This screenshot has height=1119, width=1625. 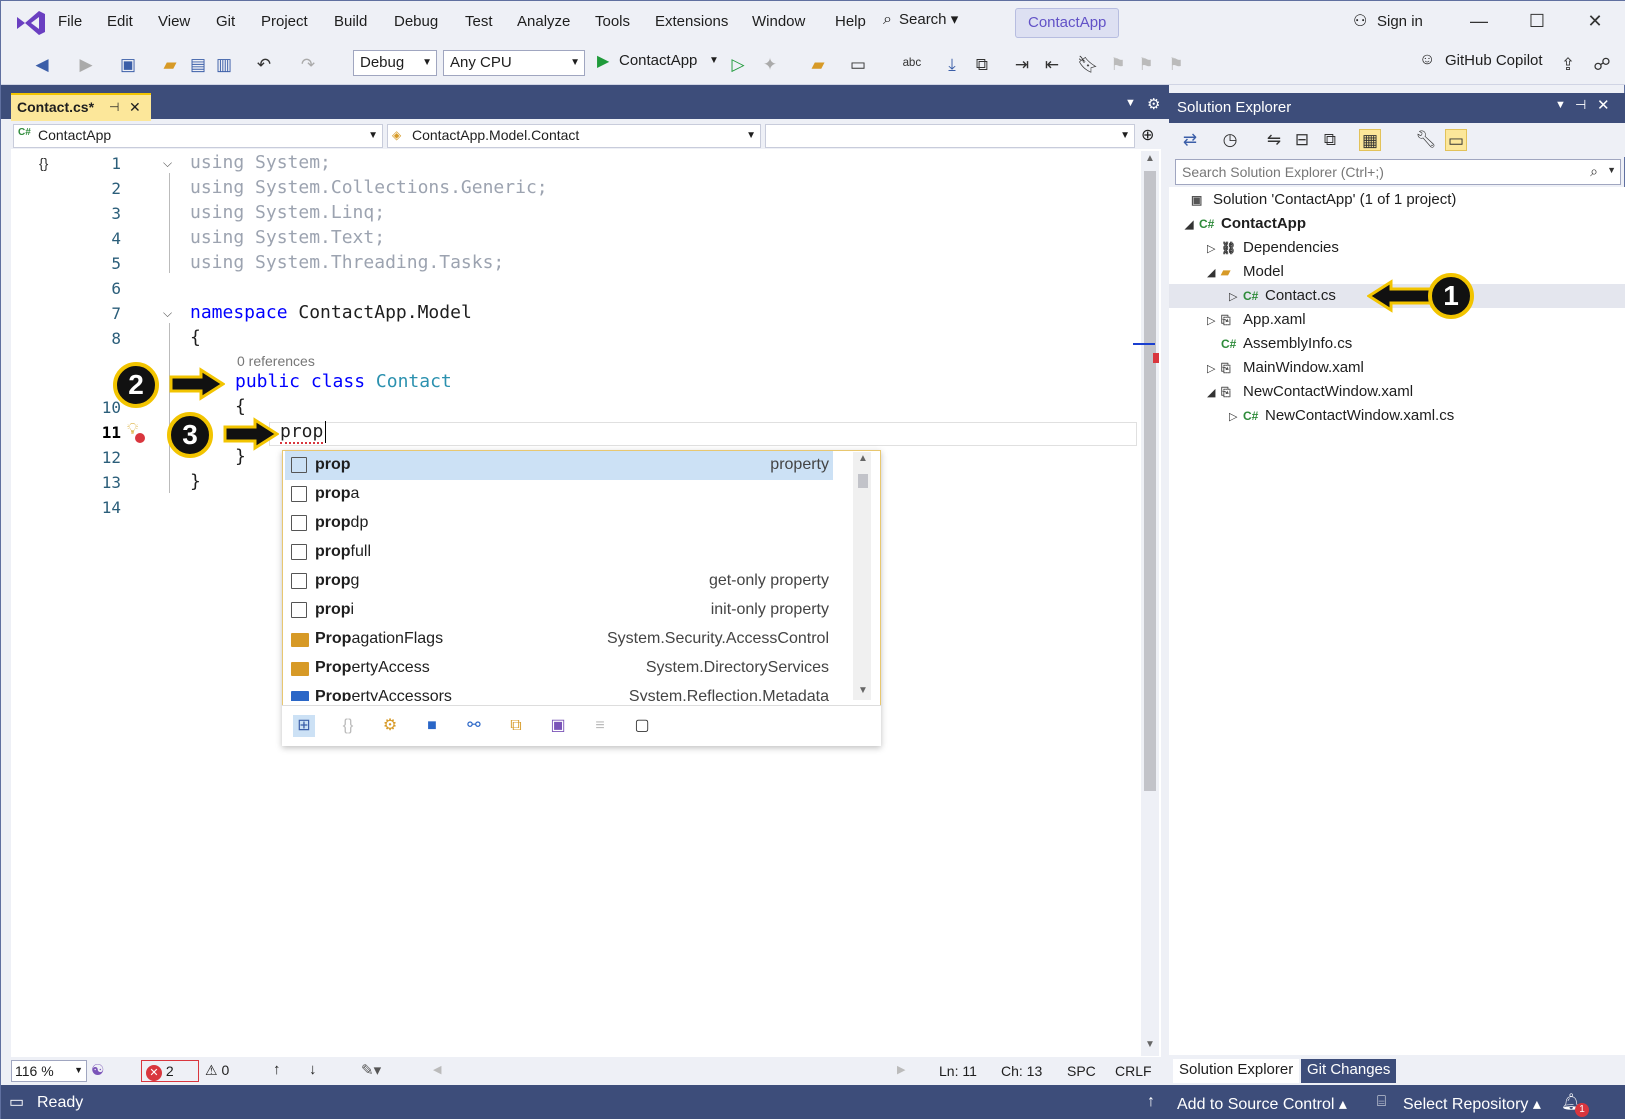 I want to click on switch-views-icon: ⇄, so click(x=1190, y=140).